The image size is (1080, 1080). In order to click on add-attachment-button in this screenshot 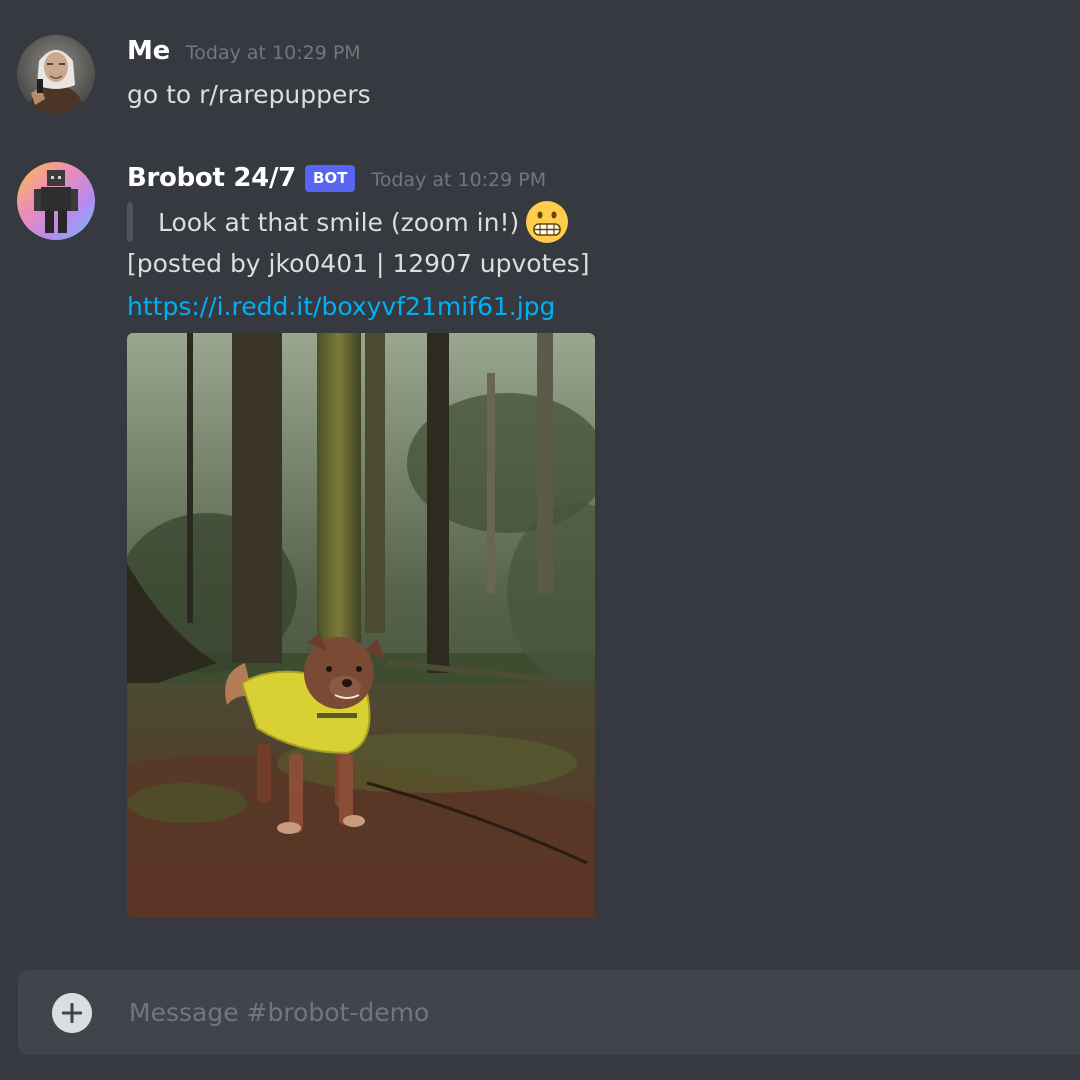, I will do `click(72, 1012)`.